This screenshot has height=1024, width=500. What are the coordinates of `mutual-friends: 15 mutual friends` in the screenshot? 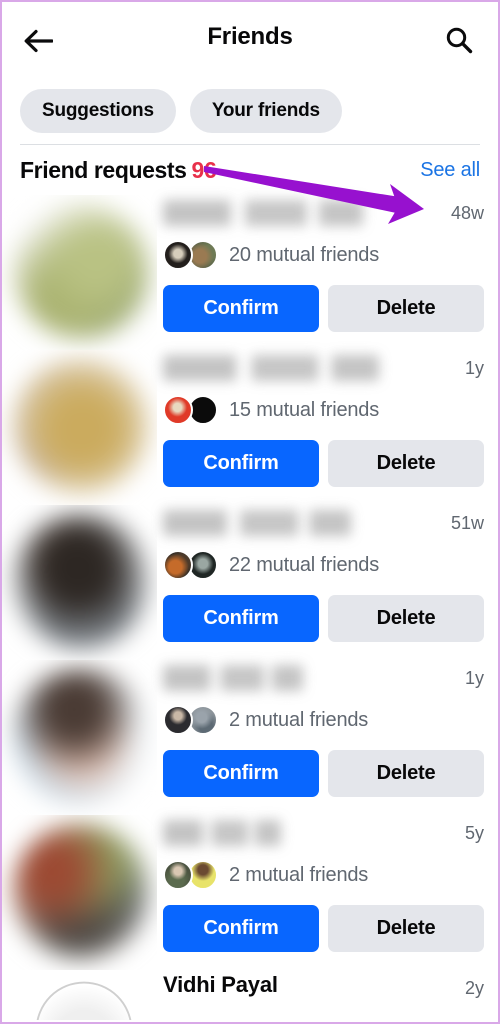 It's located at (271, 410).